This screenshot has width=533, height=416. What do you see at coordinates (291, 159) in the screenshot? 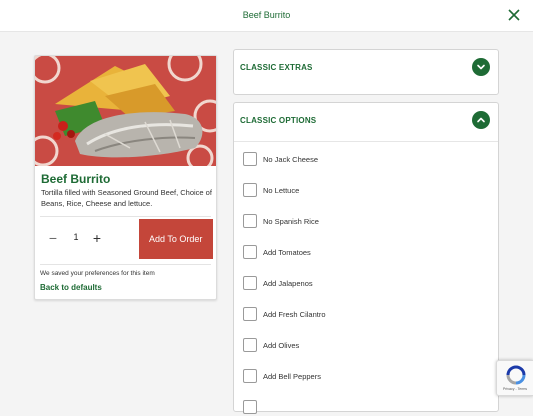
I see `option-label: No Jack Cheese` at bounding box center [291, 159].